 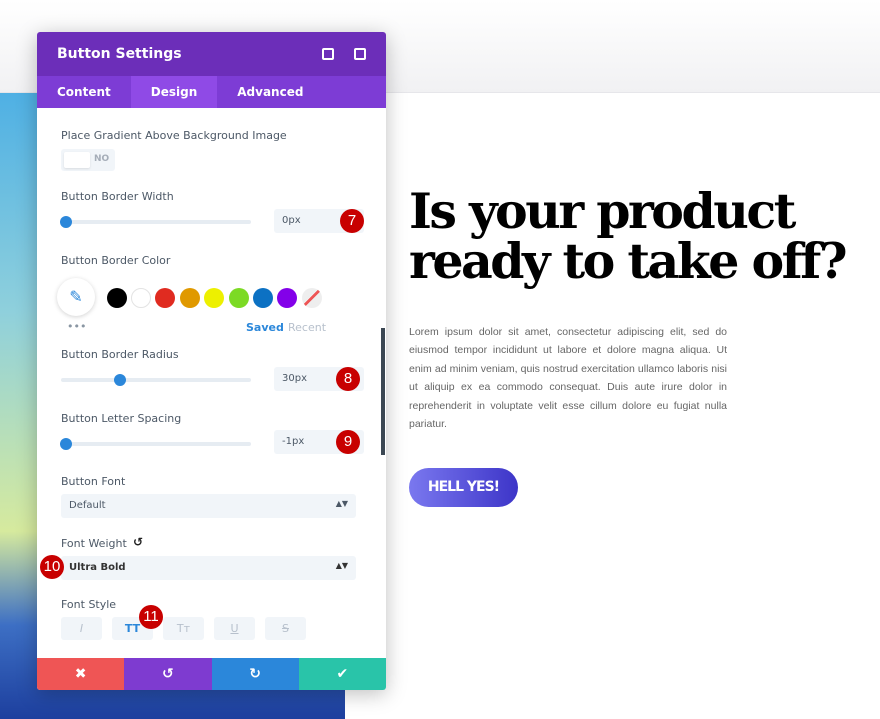 I want to click on step-badge-11: 11, so click(x=151, y=617).